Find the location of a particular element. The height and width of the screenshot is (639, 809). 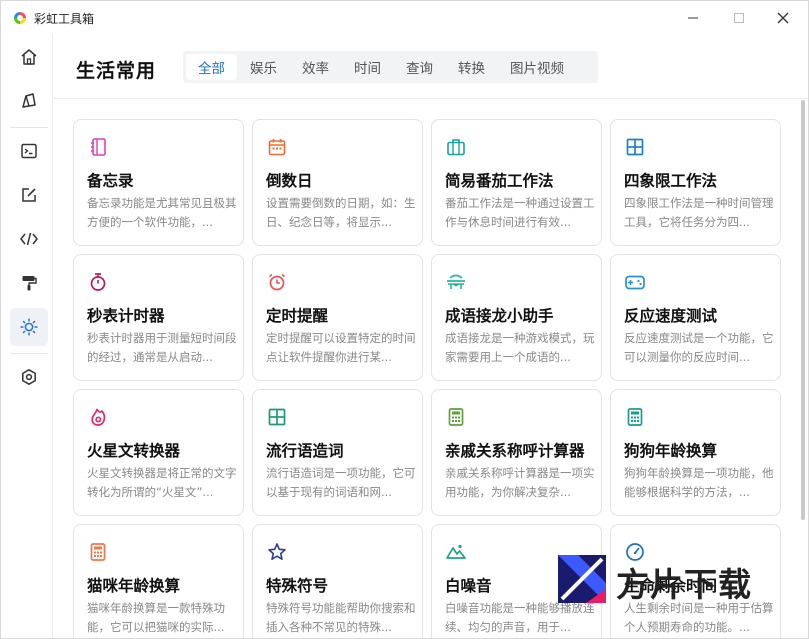

bridge-icon is located at coordinates (456, 282).